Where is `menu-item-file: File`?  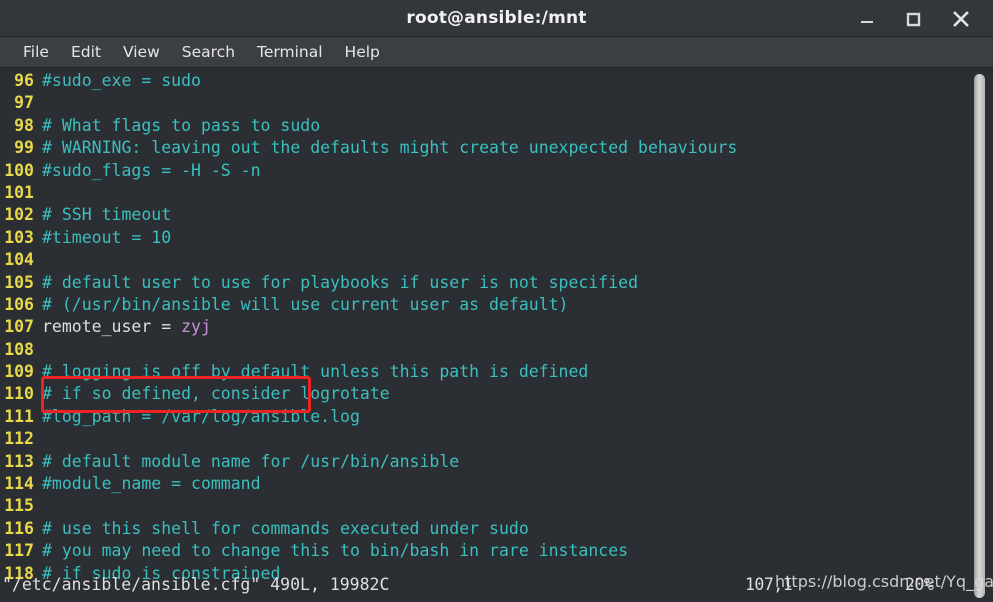
menu-item-file: File is located at coordinates (36, 52).